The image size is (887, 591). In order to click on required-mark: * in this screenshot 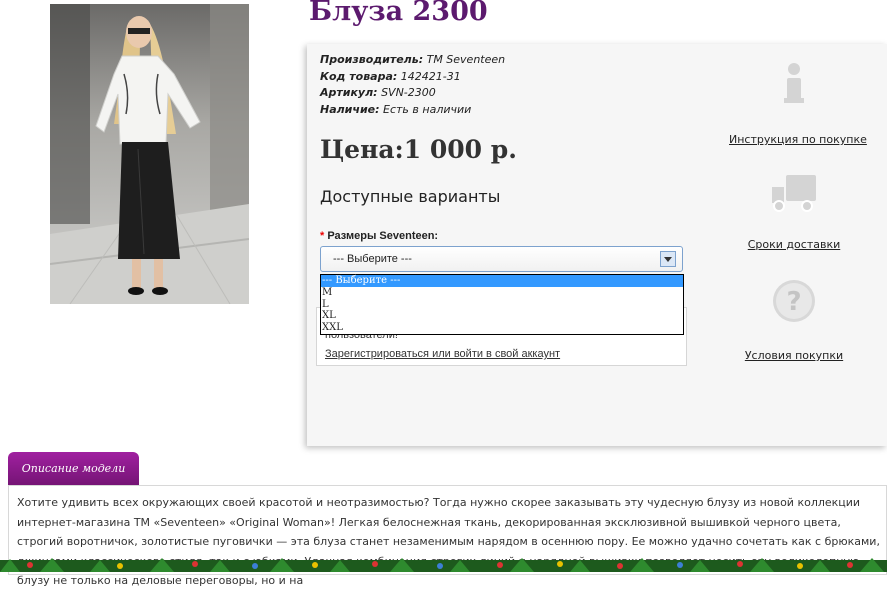, I will do `click(322, 236)`.